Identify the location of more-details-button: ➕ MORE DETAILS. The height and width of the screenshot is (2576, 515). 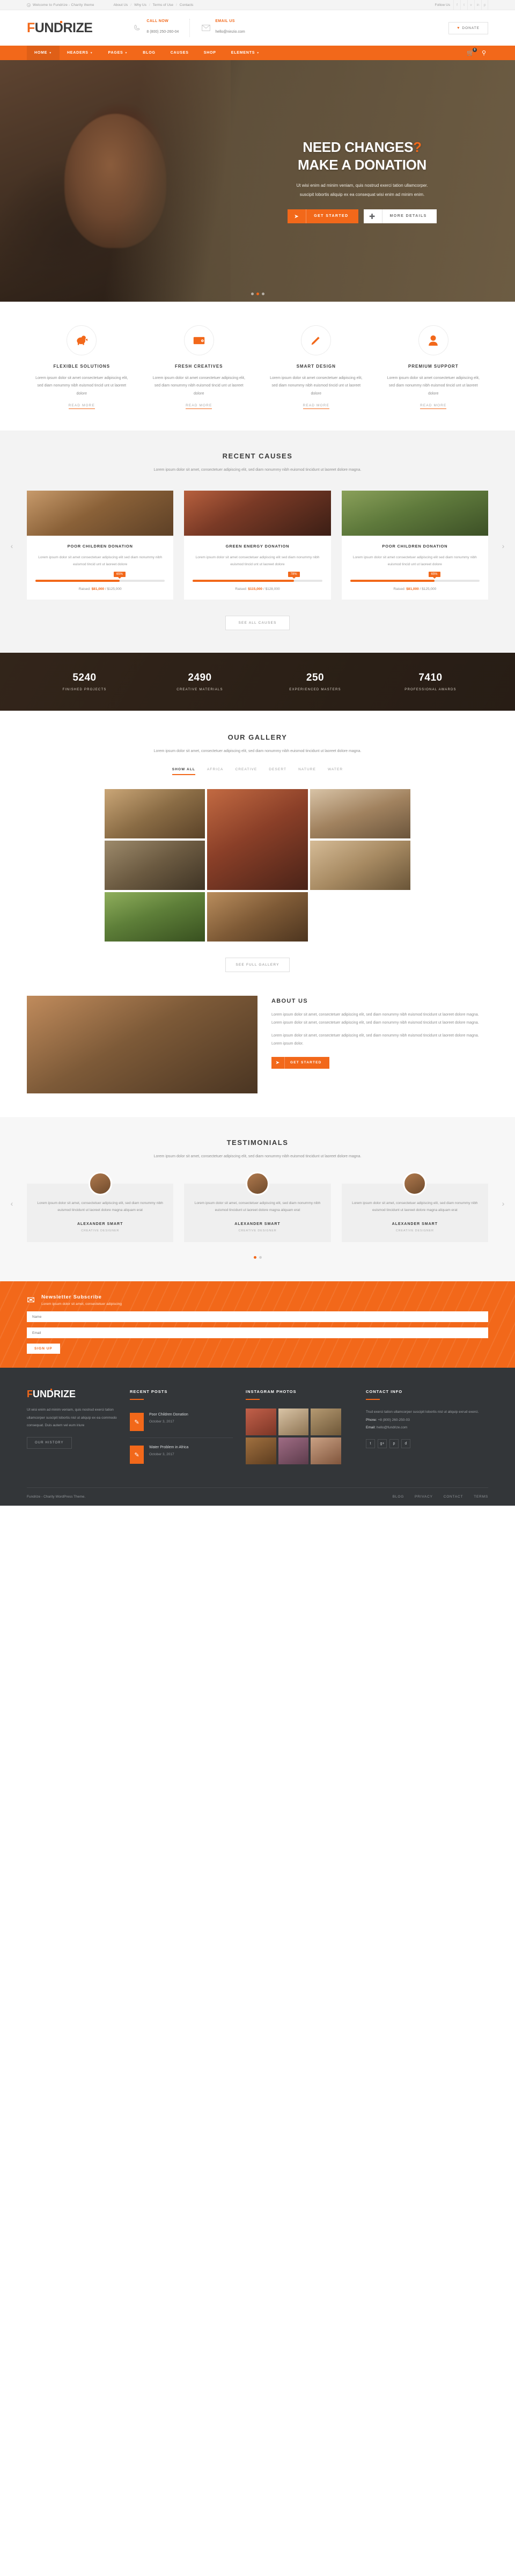
(400, 216).